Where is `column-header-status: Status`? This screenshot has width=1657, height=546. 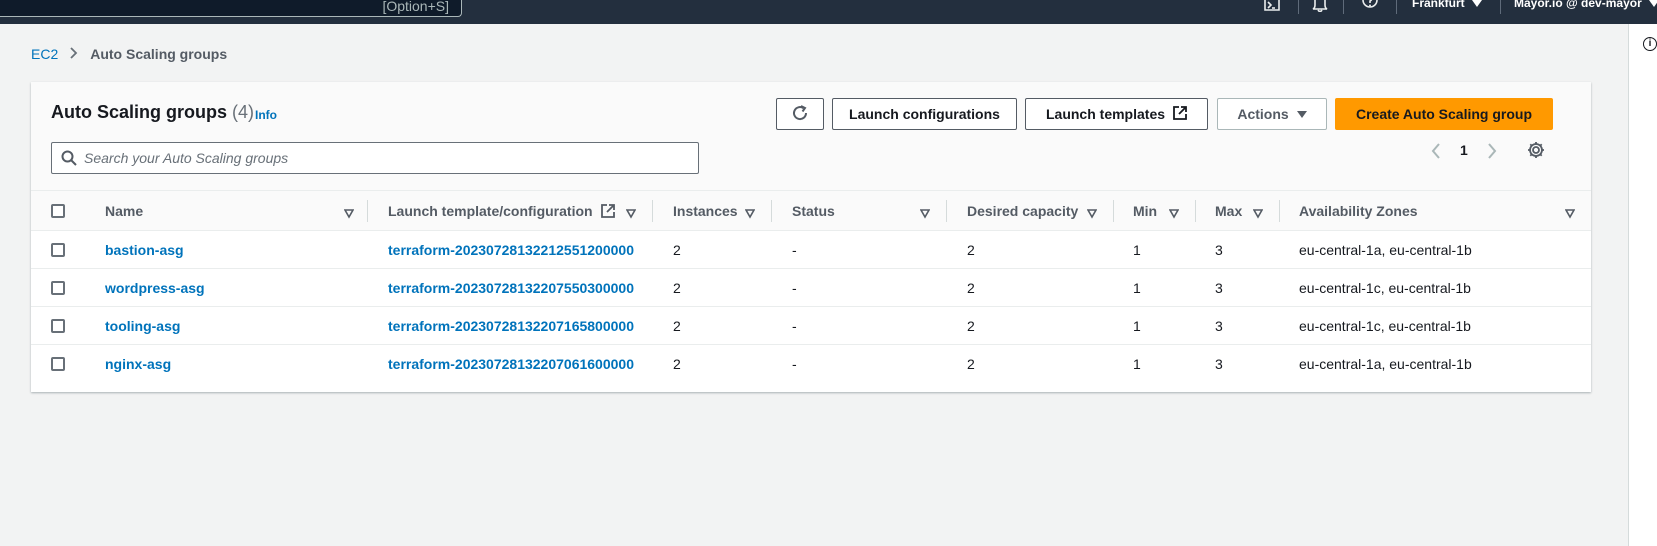
column-header-status: Status is located at coordinates (813, 211).